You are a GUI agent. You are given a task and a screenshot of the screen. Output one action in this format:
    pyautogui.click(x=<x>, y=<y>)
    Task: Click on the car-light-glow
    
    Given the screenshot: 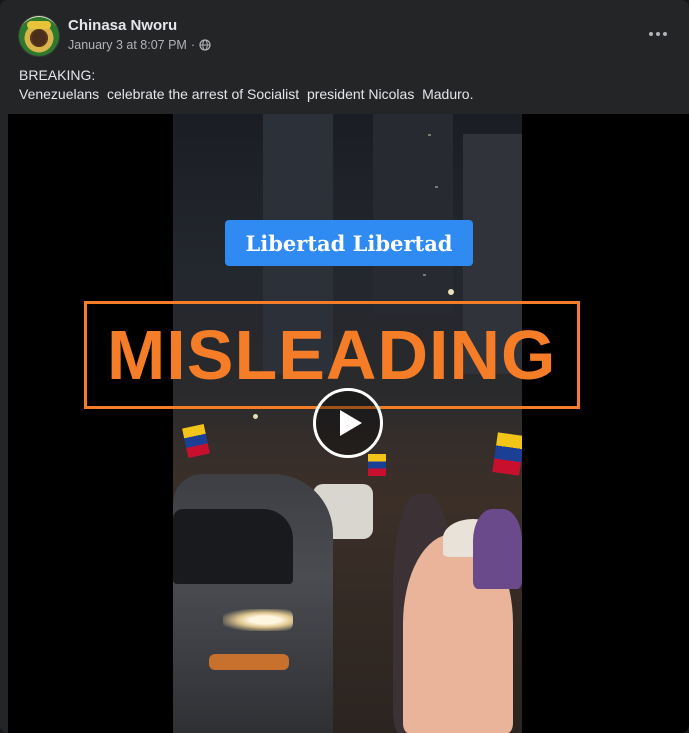 What is the action you would take?
    pyautogui.click(x=249, y=662)
    